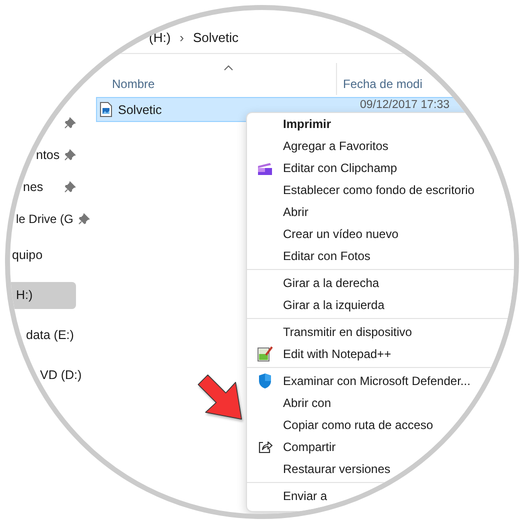  What do you see at coordinates (43, 295) in the screenshot?
I see `sidebar-item: H:)` at bounding box center [43, 295].